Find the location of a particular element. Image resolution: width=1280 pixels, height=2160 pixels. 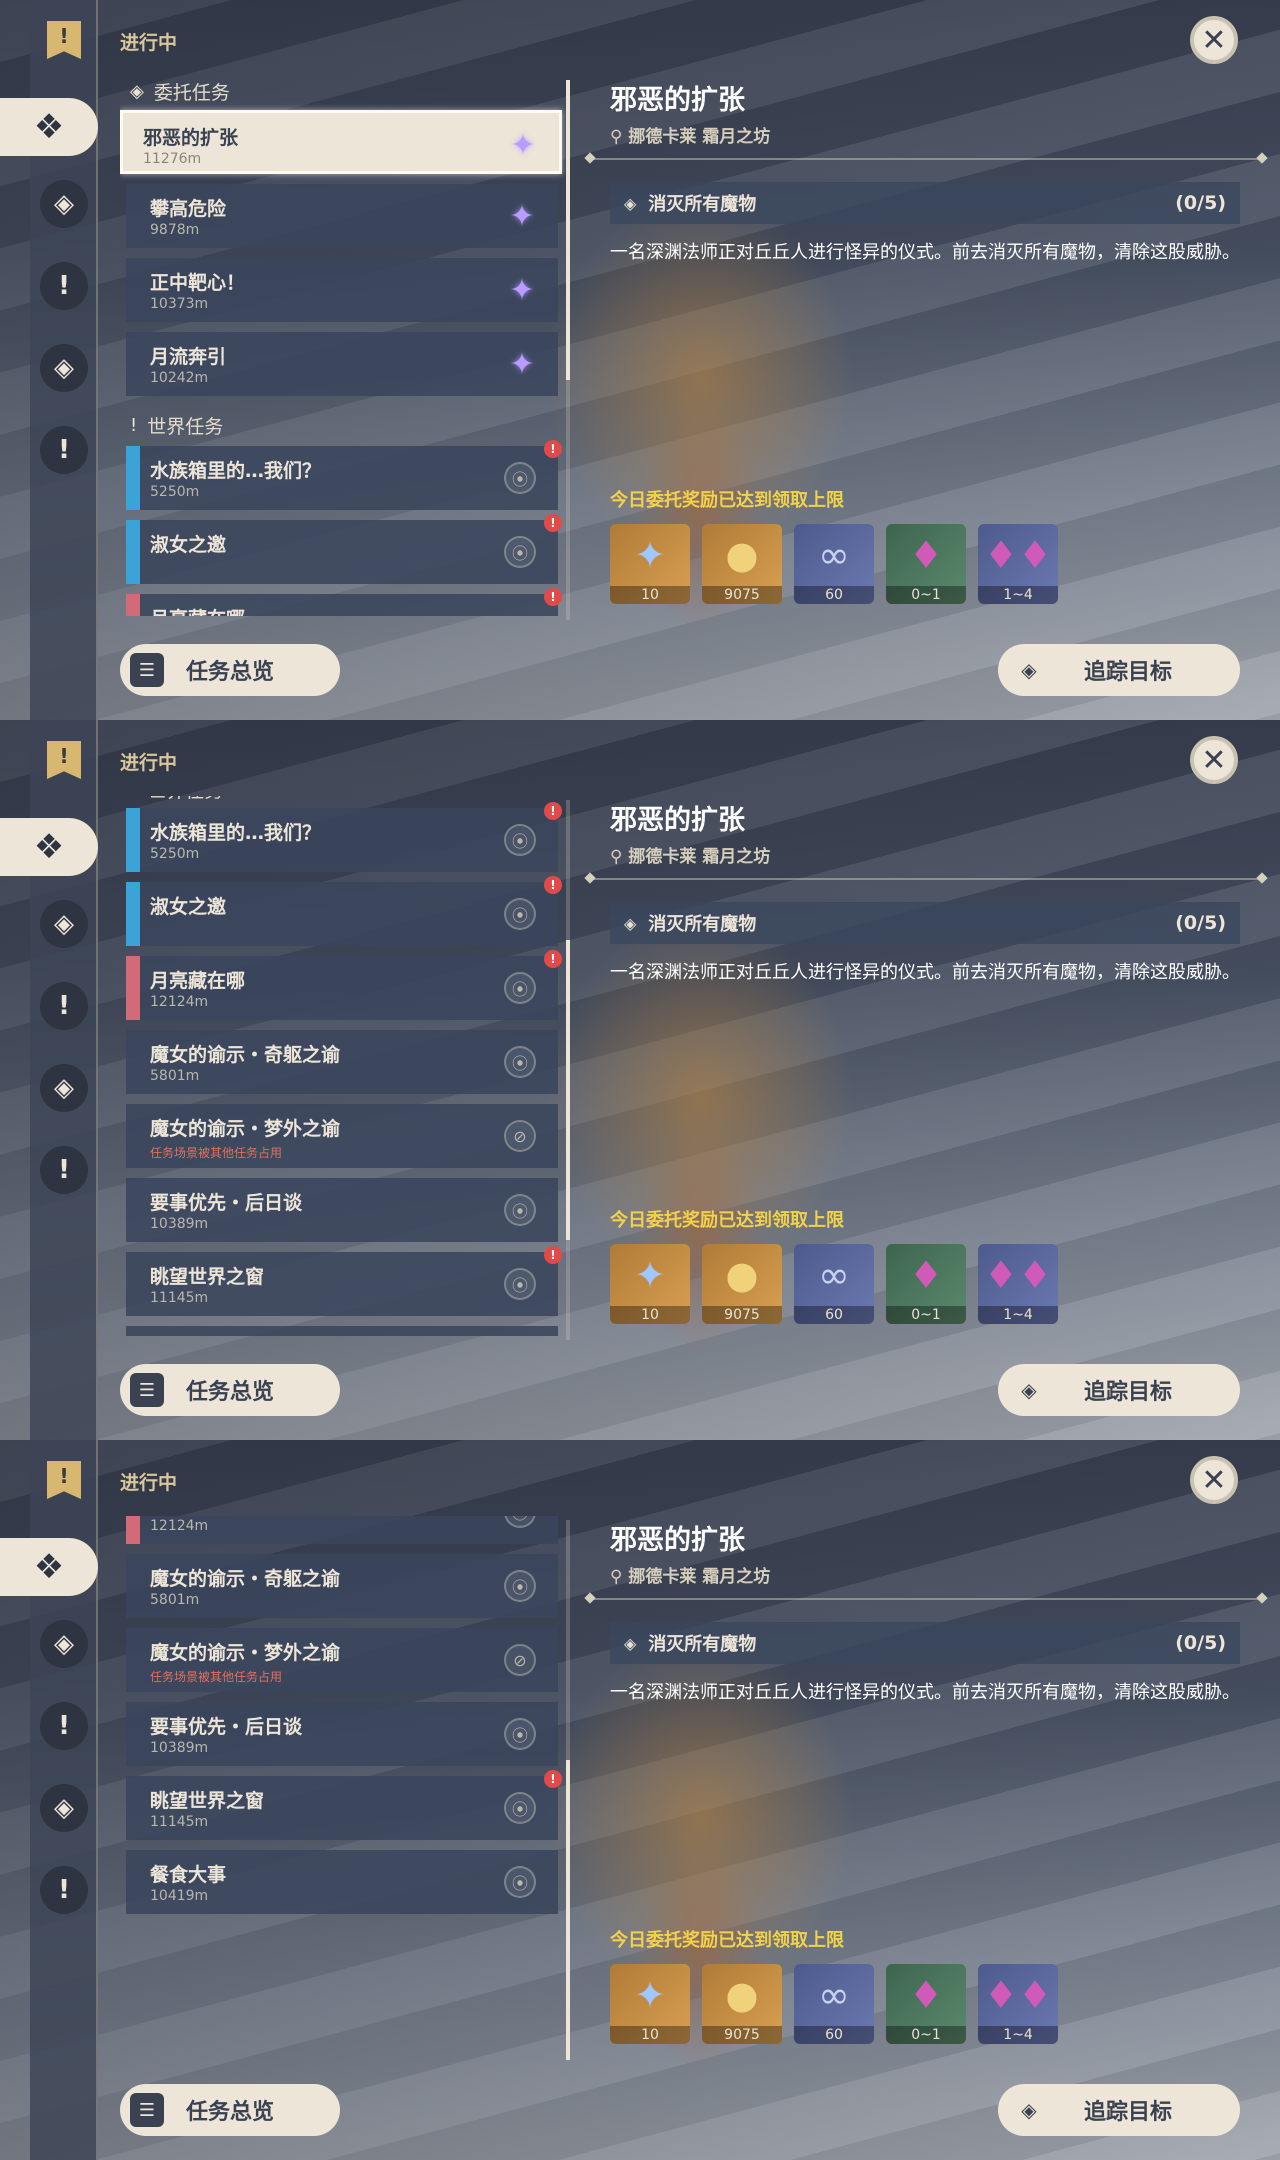

overview-label: 任务总览 is located at coordinates (230, 672).